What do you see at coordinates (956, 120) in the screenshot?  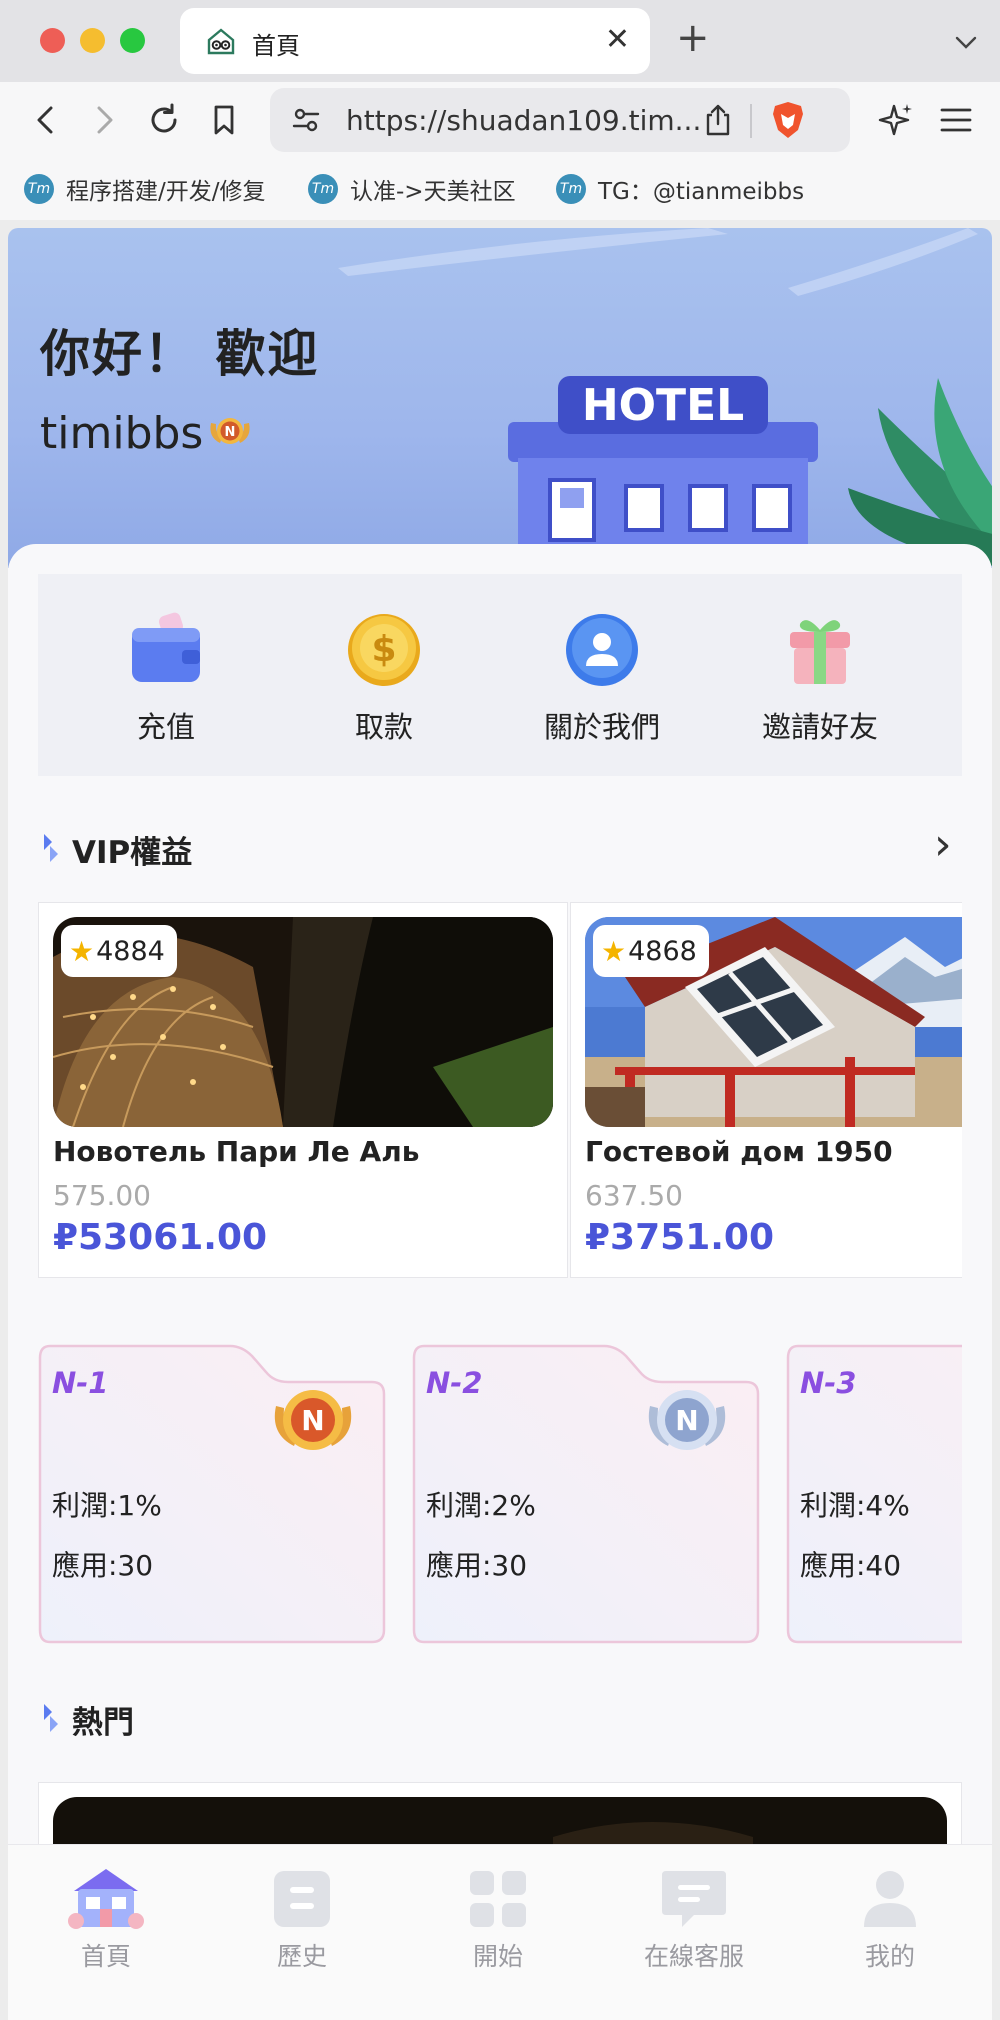 I see `menu-icon` at bounding box center [956, 120].